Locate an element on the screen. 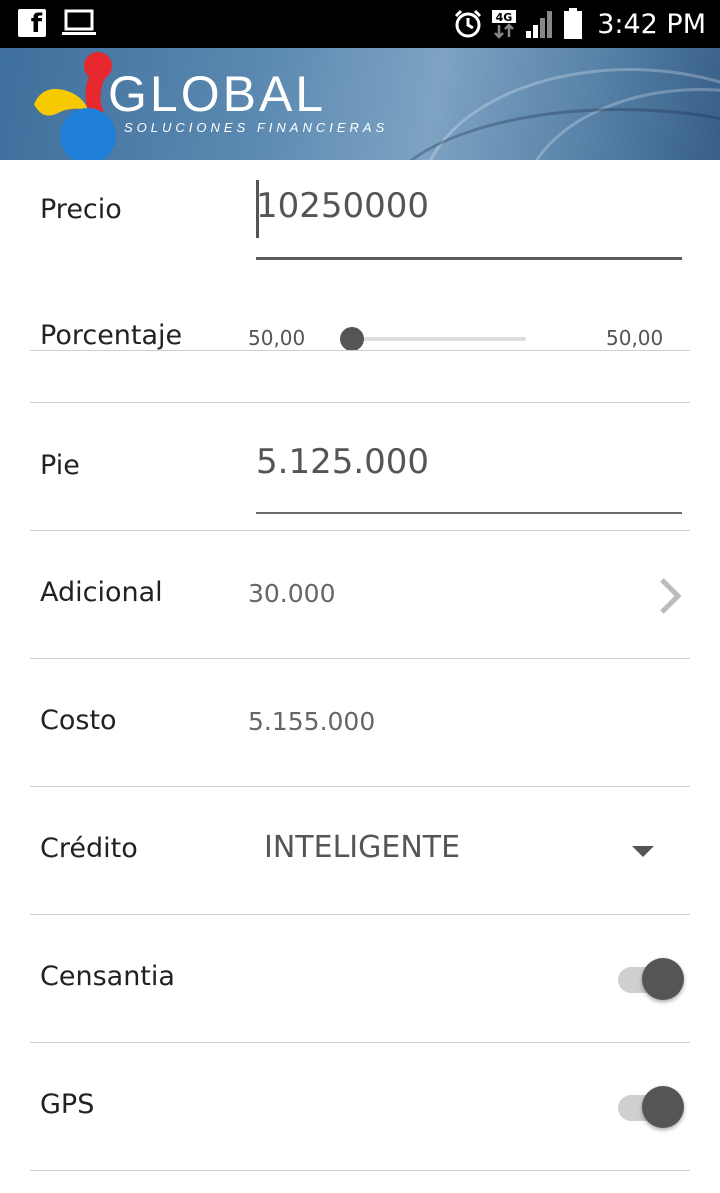 The height and width of the screenshot is (1193, 720). adicional-row: Adicional 30.000 is located at coordinates (360, 596).